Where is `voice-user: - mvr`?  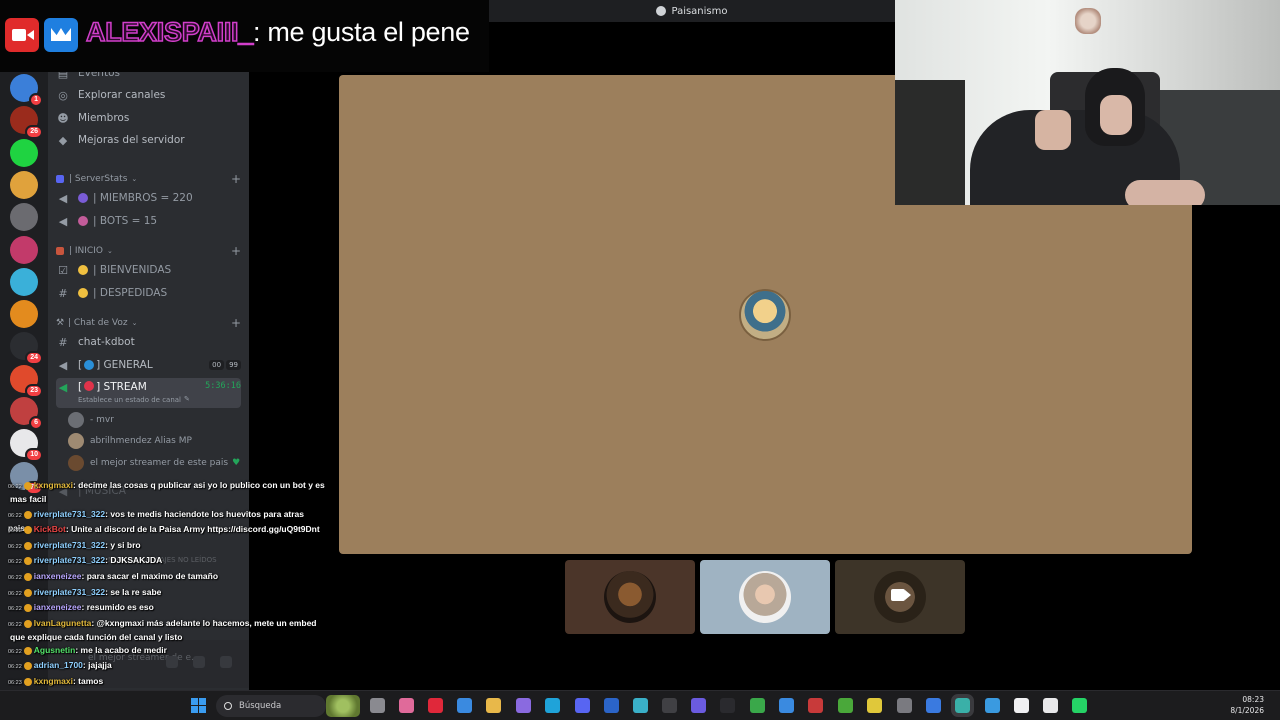
voice-user: - mvr is located at coordinates (91, 420).